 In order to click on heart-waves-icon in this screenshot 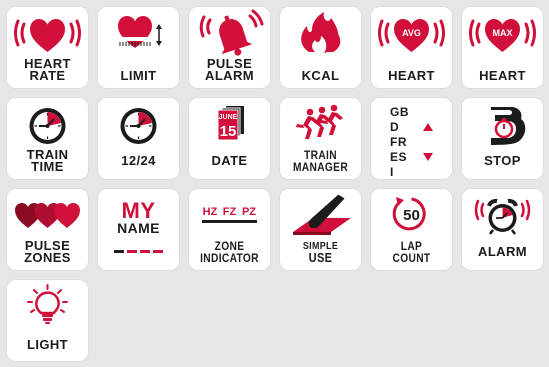, I will do `click(47, 32)`.